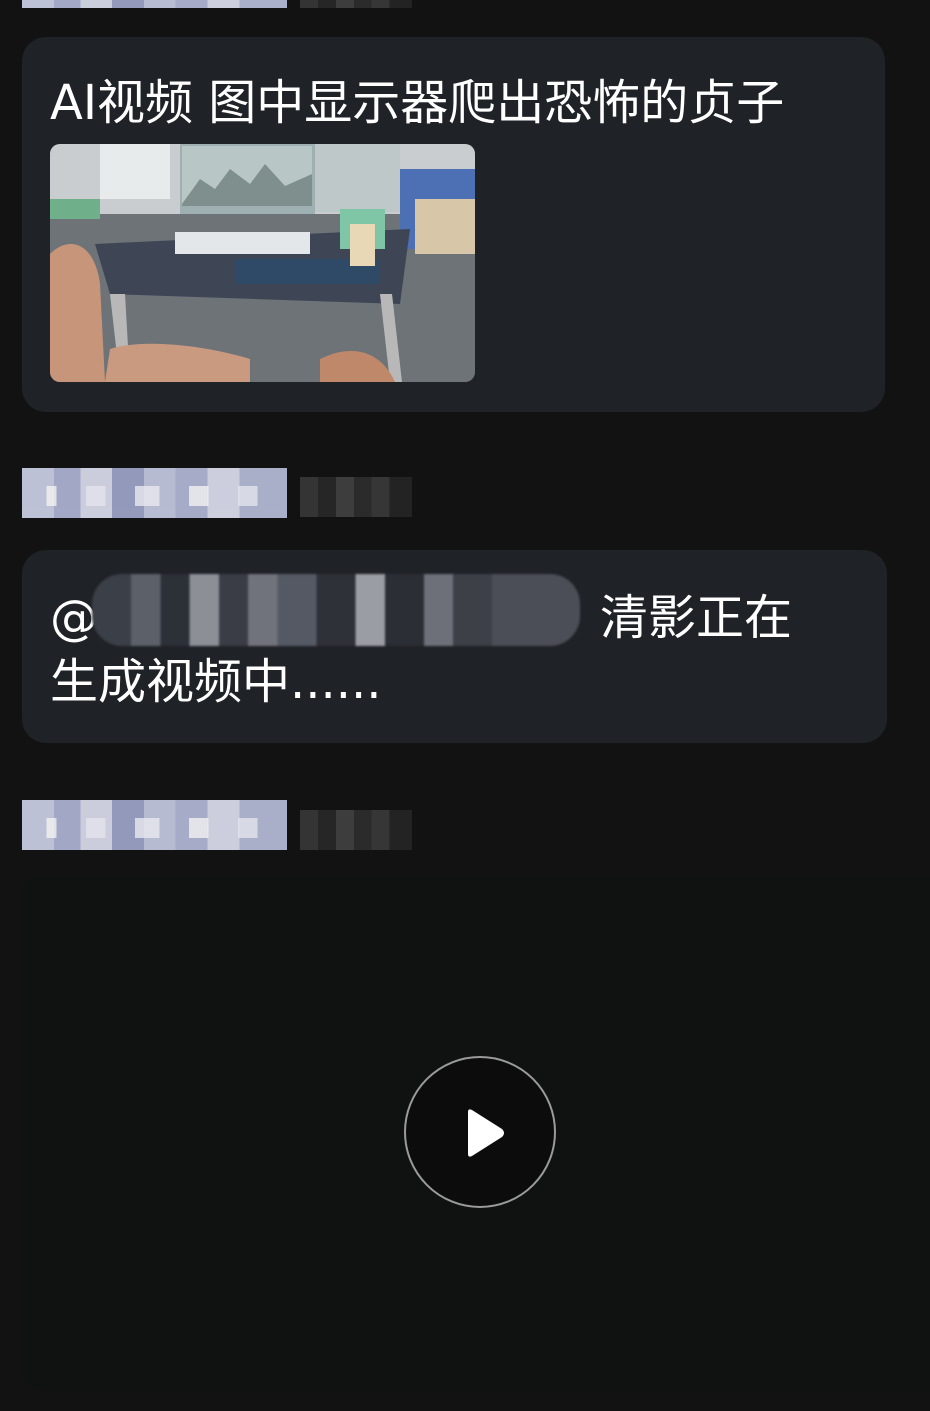  I want to click on play-button, so click(480, 1132).